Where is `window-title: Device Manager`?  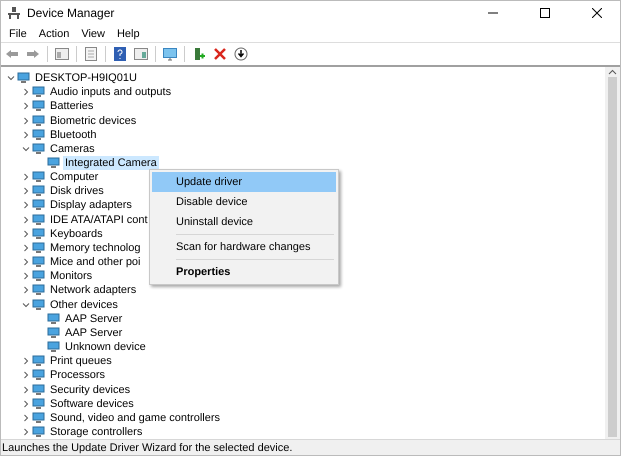
window-title: Device Manager is located at coordinates (71, 13).